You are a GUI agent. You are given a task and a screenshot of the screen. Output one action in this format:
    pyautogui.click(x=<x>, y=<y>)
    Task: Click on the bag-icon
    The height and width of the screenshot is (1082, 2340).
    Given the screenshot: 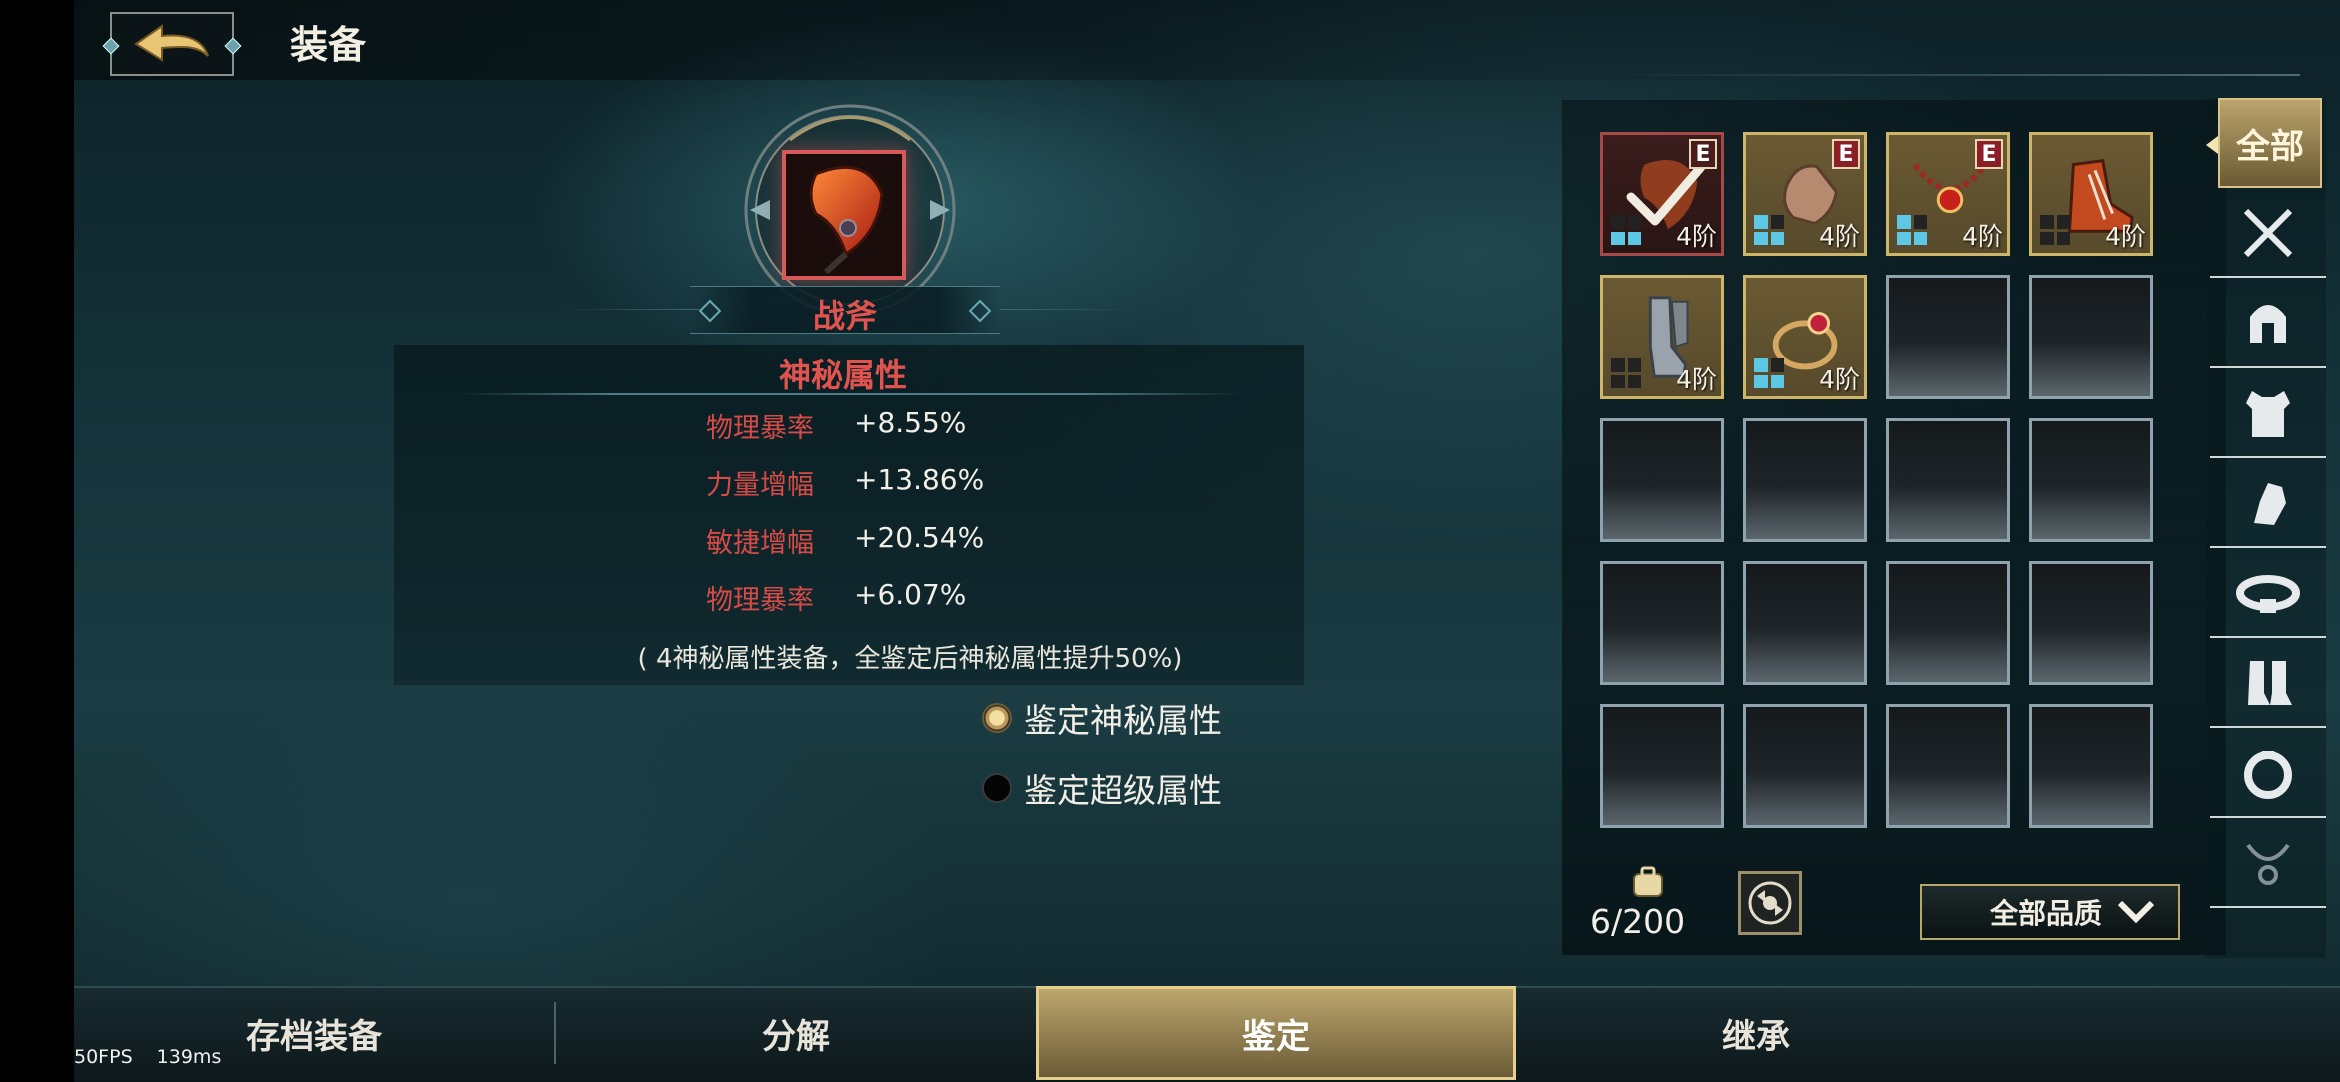 What is the action you would take?
    pyautogui.click(x=1648, y=881)
    